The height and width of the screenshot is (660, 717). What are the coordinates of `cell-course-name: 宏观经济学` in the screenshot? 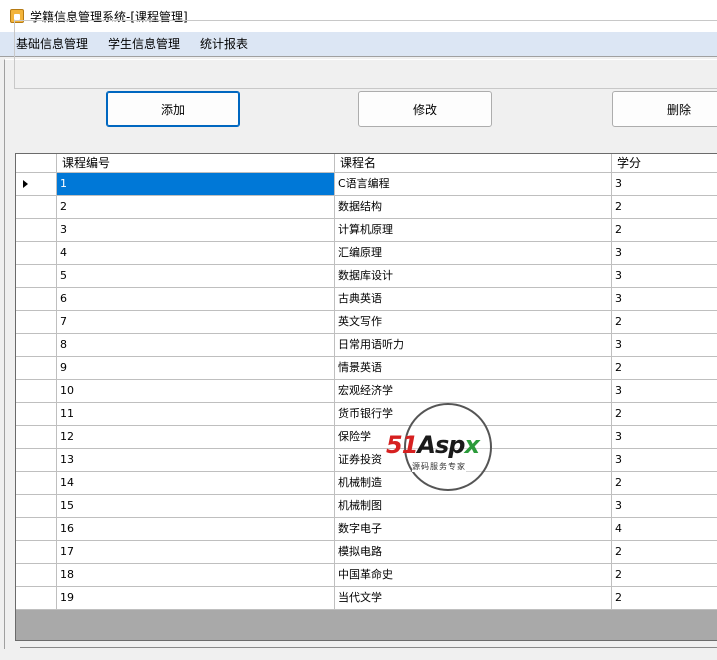 It's located at (473, 391).